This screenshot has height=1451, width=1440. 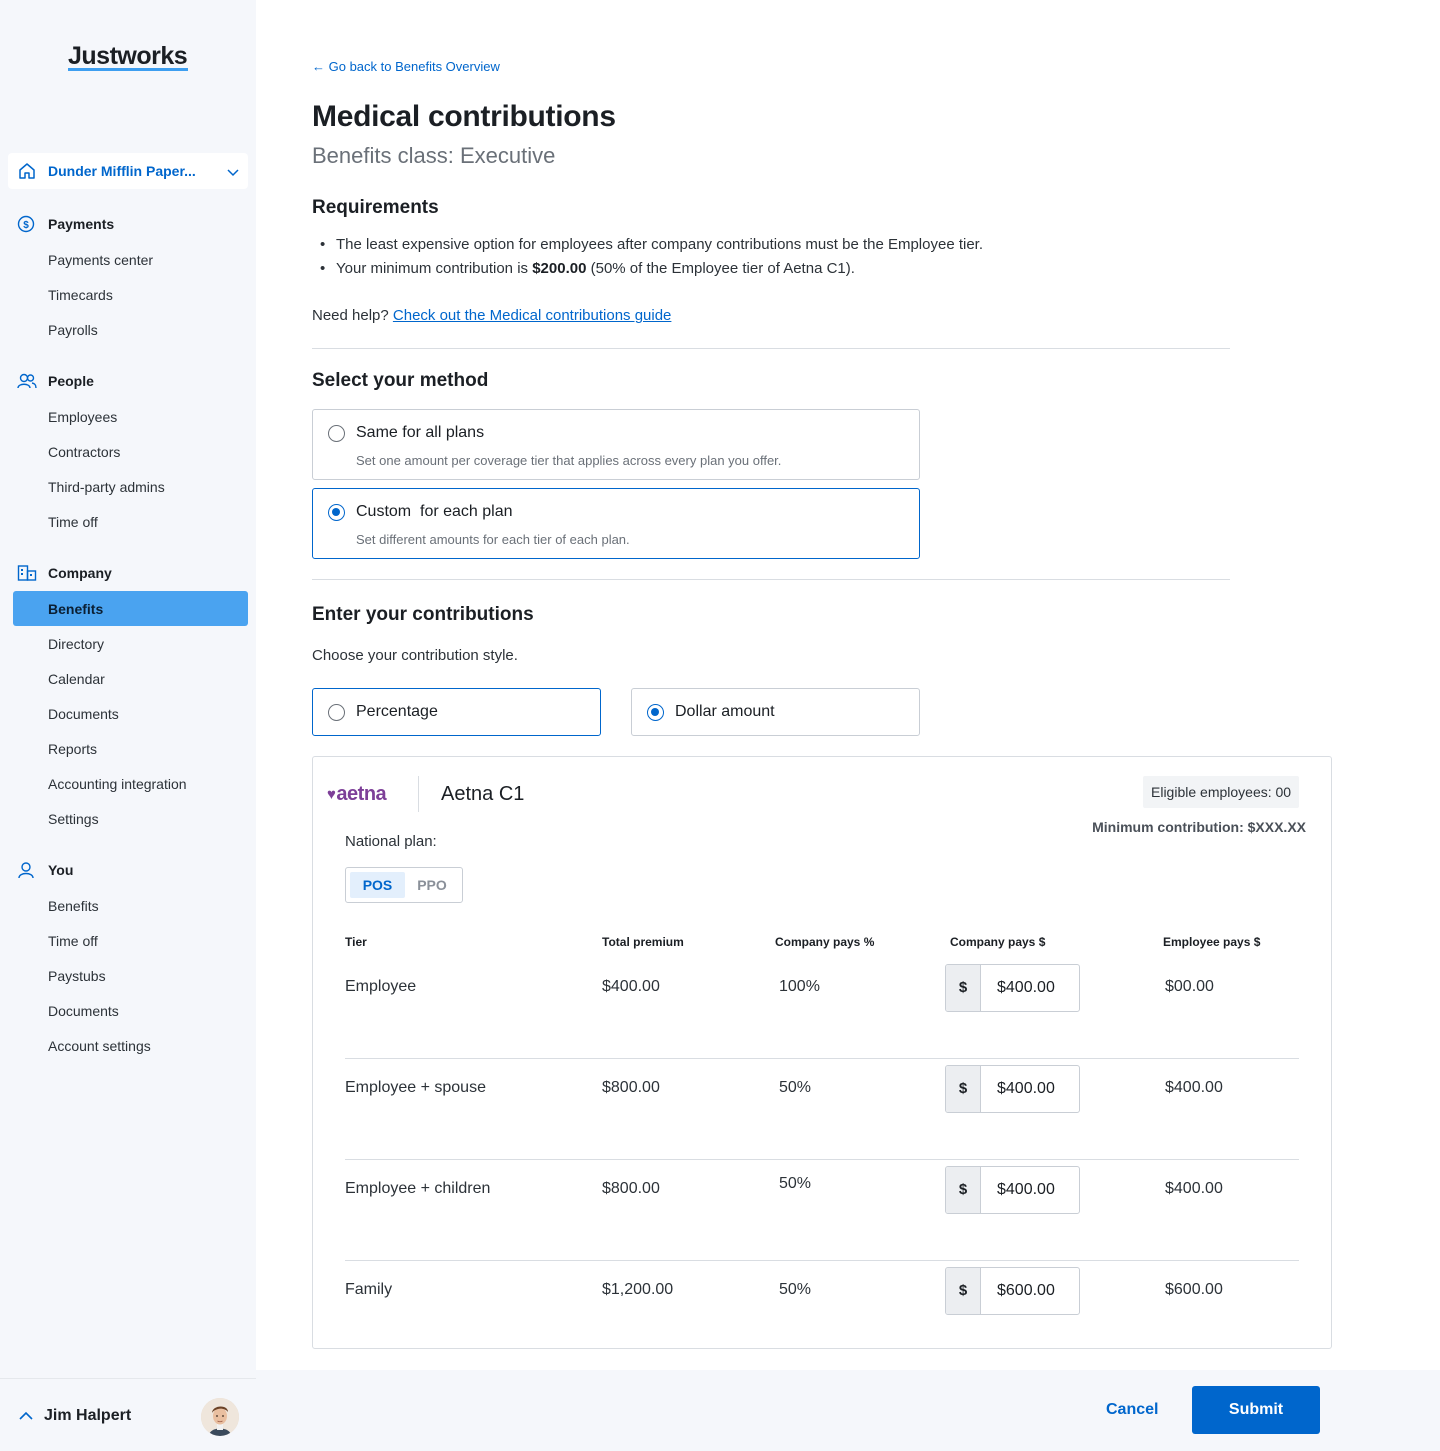 What do you see at coordinates (331, 794) in the screenshot?
I see `heart-icon: ♥` at bounding box center [331, 794].